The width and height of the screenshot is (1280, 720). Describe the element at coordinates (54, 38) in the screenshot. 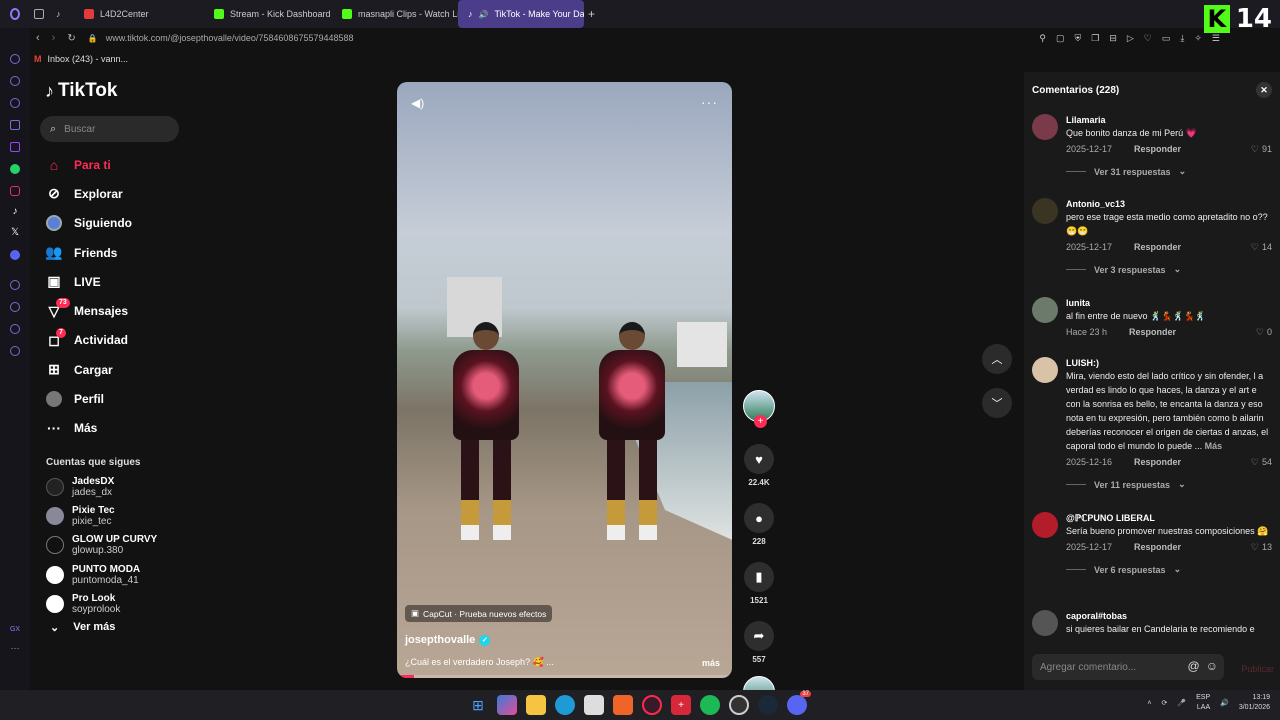

I see `forward-icon: ›` at that location.